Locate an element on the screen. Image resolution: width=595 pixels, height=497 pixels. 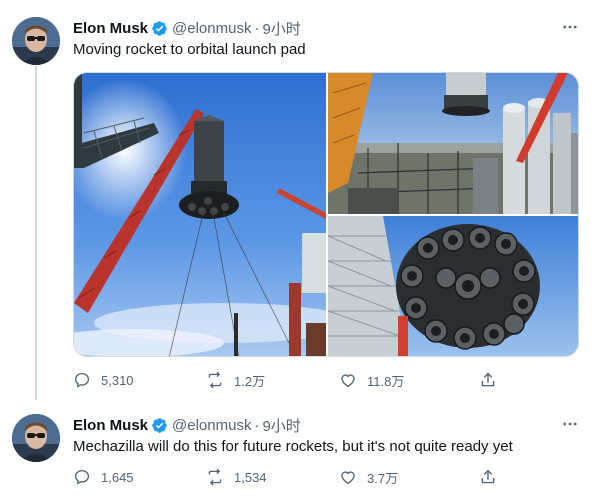
reply-button: 1,645 is located at coordinates (103, 477).